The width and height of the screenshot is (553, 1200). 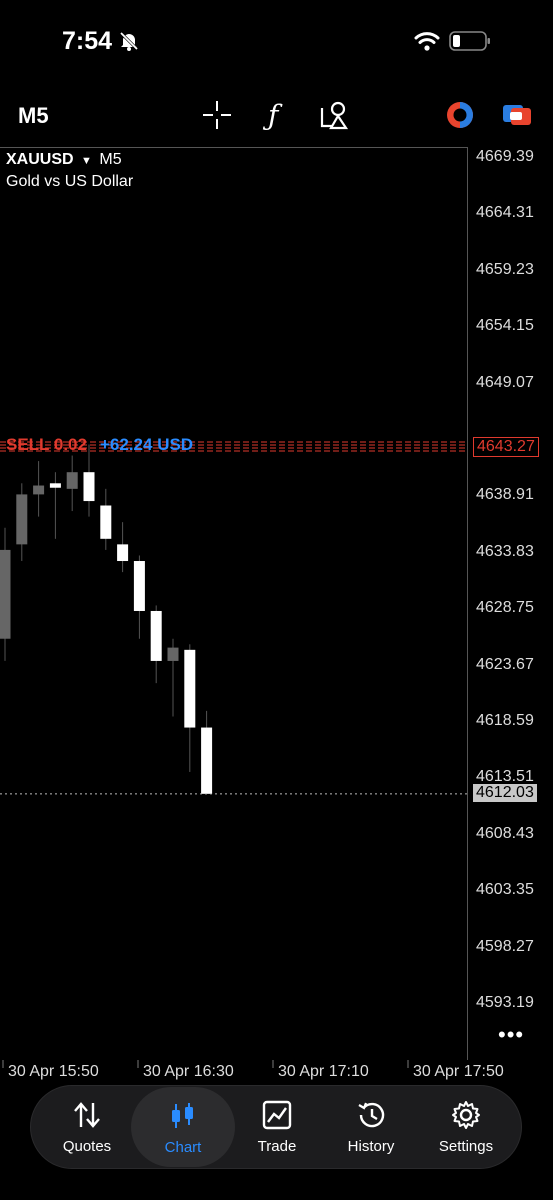 I want to click on time-tick-label: 30 Apr 15:50, so click(x=53, y=1071).